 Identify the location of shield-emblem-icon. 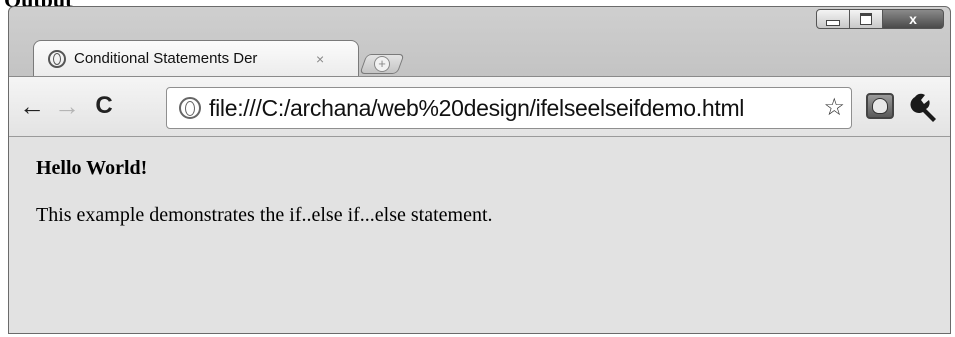
(880, 106).